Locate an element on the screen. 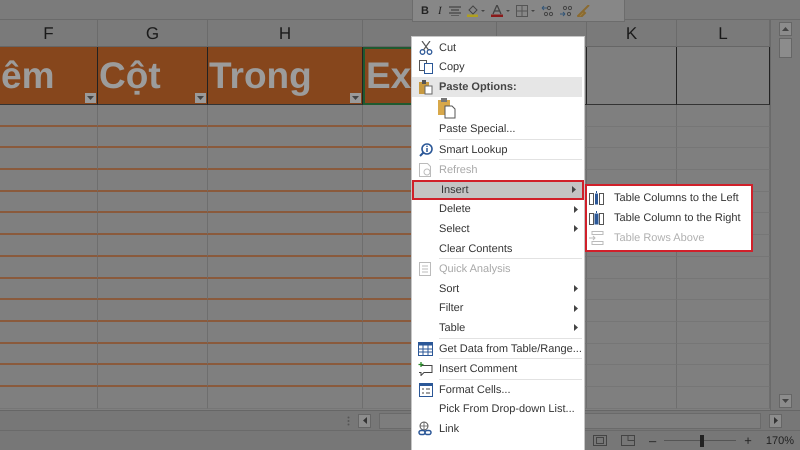 The width and height of the screenshot is (800, 450). header-text: Trong is located at coordinates (260, 75).